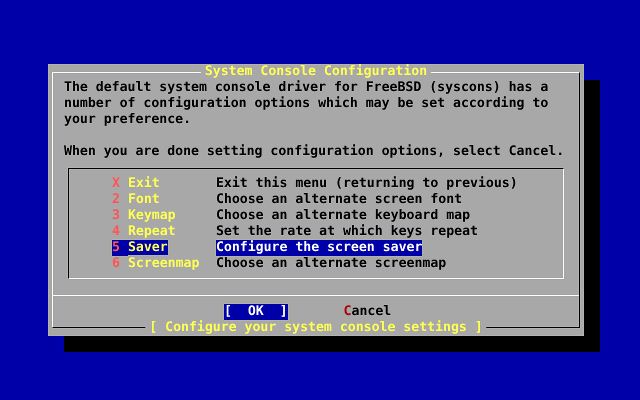 The width and height of the screenshot is (640, 400). What do you see at coordinates (315, 152) in the screenshot?
I see `instruction-text: When you are done setting configuration options, select Cancel.` at bounding box center [315, 152].